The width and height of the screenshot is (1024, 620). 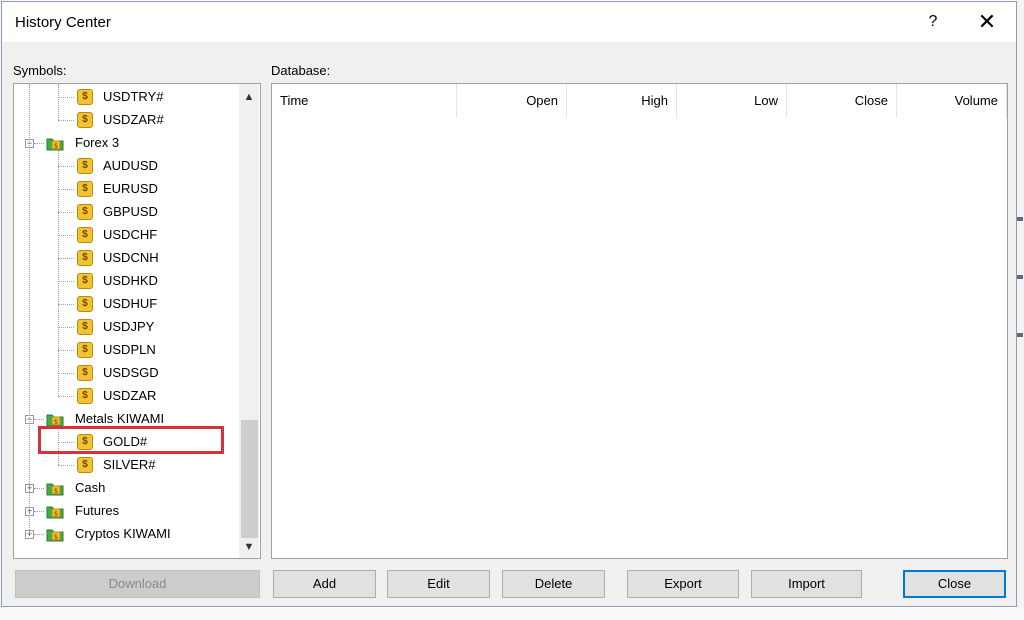 I want to click on export-button: Export, so click(x=683, y=584).